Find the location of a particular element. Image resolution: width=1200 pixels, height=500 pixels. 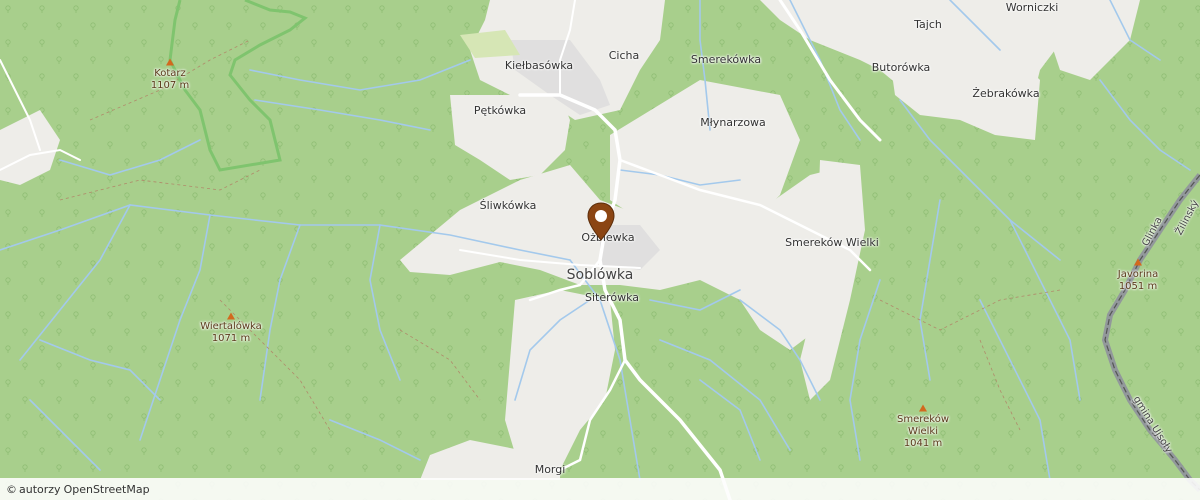

place-smerekow-wielki: Smereków Wielki is located at coordinates (832, 242).